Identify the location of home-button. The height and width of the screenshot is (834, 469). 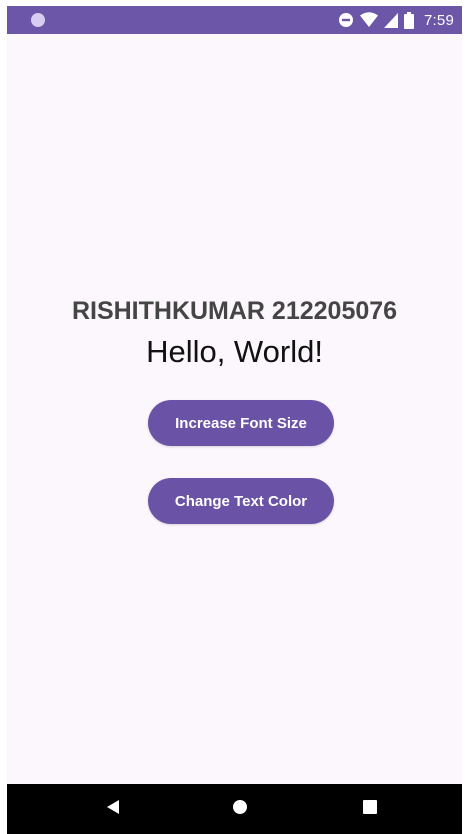
(240, 809).